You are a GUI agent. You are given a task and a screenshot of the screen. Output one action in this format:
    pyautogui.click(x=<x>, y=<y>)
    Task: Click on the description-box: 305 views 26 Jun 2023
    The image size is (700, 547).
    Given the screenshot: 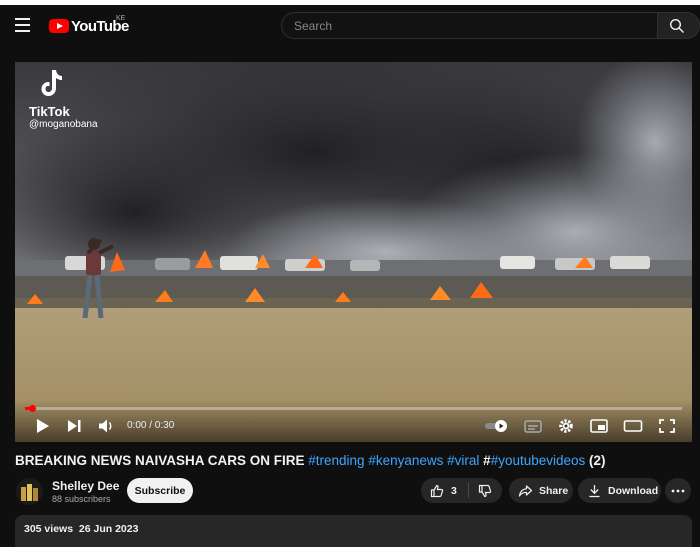 What is the action you would take?
    pyautogui.click(x=353, y=531)
    